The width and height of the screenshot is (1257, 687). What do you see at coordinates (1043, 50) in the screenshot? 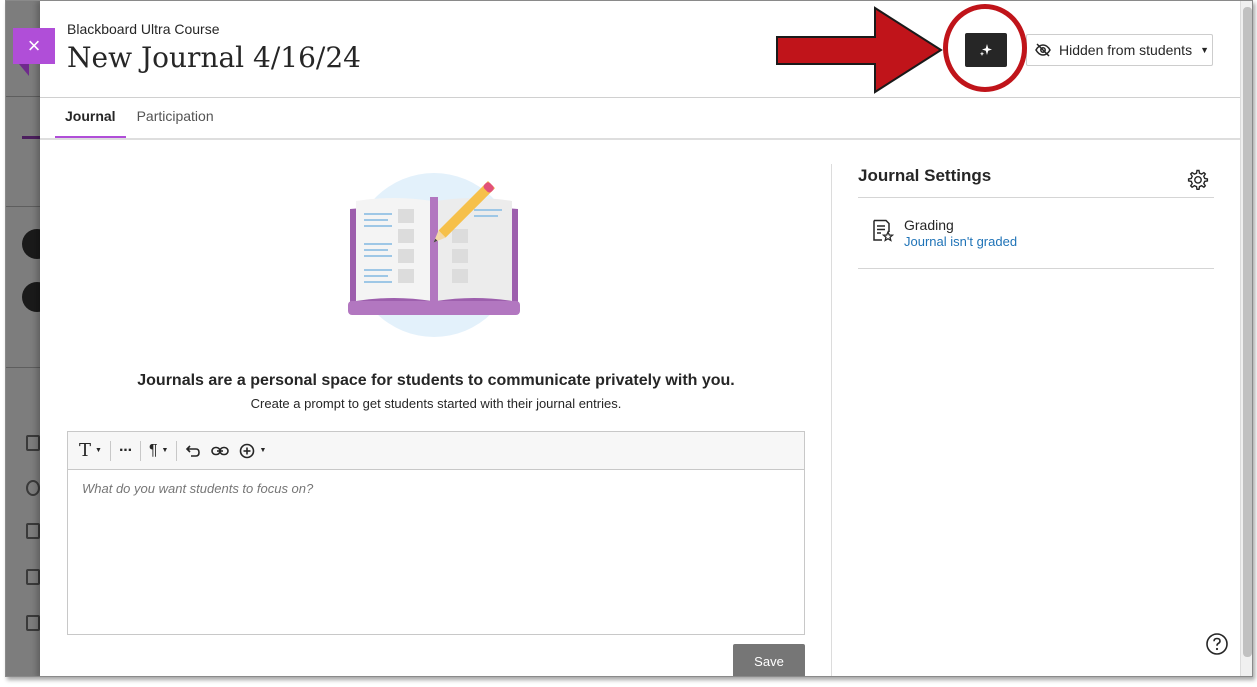
I see `eye-slash-icon` at bounding box center [1043, 50].